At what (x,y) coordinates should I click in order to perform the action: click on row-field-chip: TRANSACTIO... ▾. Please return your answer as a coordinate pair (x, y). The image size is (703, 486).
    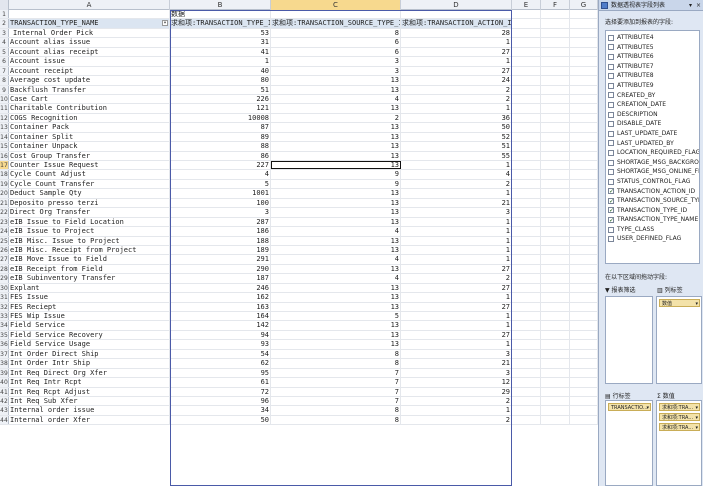
    Looking at the image, I should click on (629, 407).